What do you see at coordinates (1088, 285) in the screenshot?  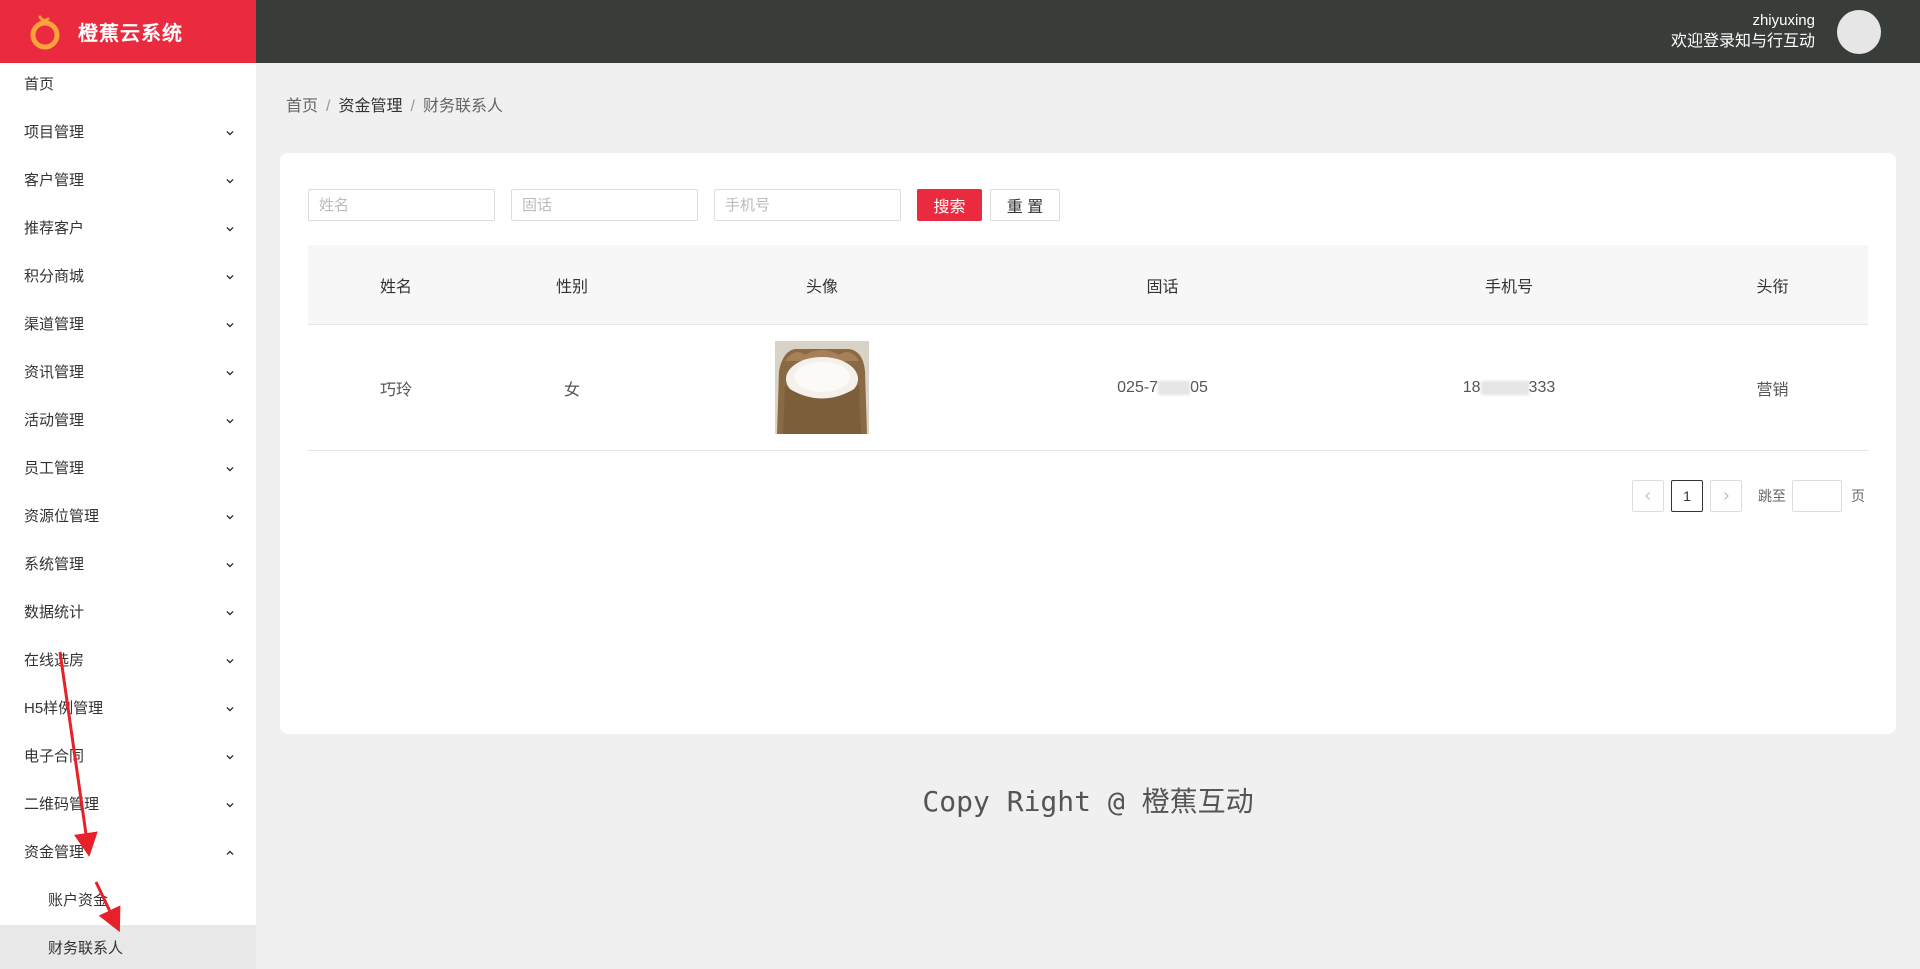 I see `table-header: 姓名 性别 头像 固话 手机号 头衔` at bounding box center [1088, 285].